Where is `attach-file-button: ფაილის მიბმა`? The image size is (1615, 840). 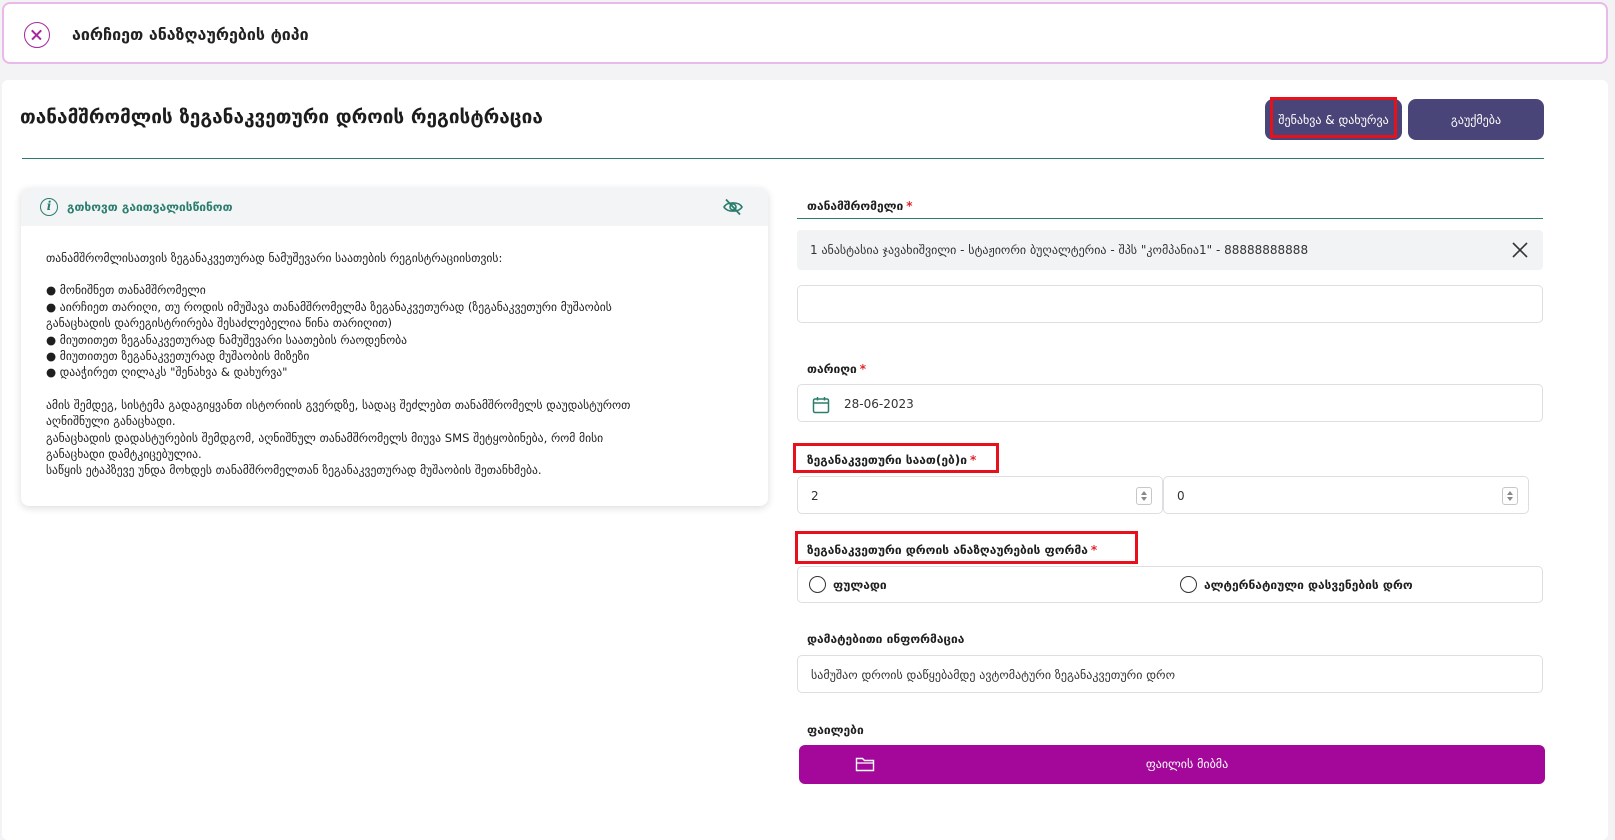 attach-file-button: ფაილის მიბმა is located at coordinates (1172, 764).